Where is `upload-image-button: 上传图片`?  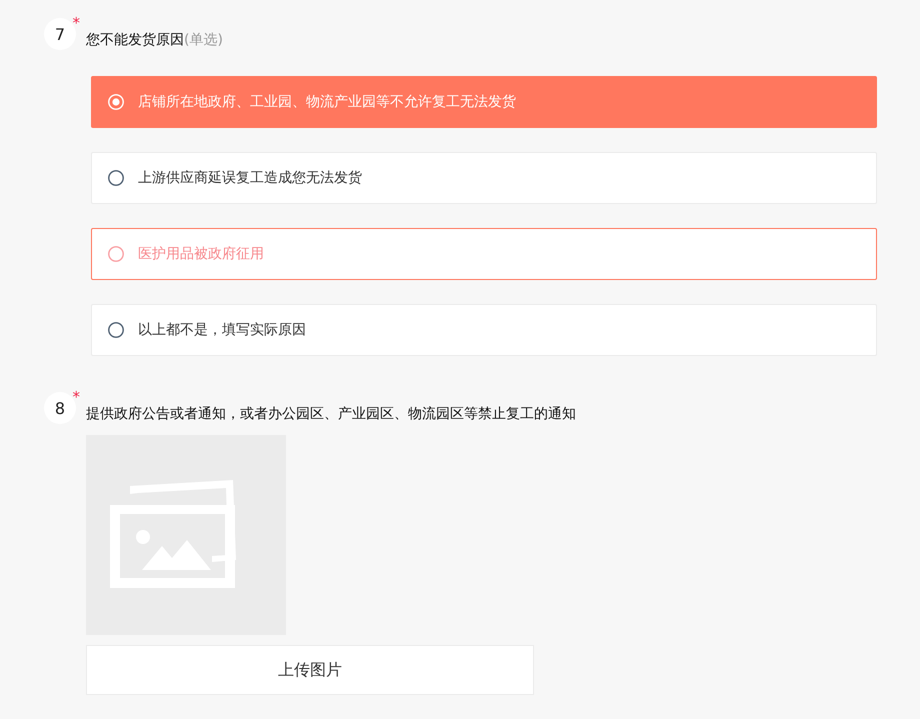 upload-image-button: 上传图片 is located at coordinates (310, 670).